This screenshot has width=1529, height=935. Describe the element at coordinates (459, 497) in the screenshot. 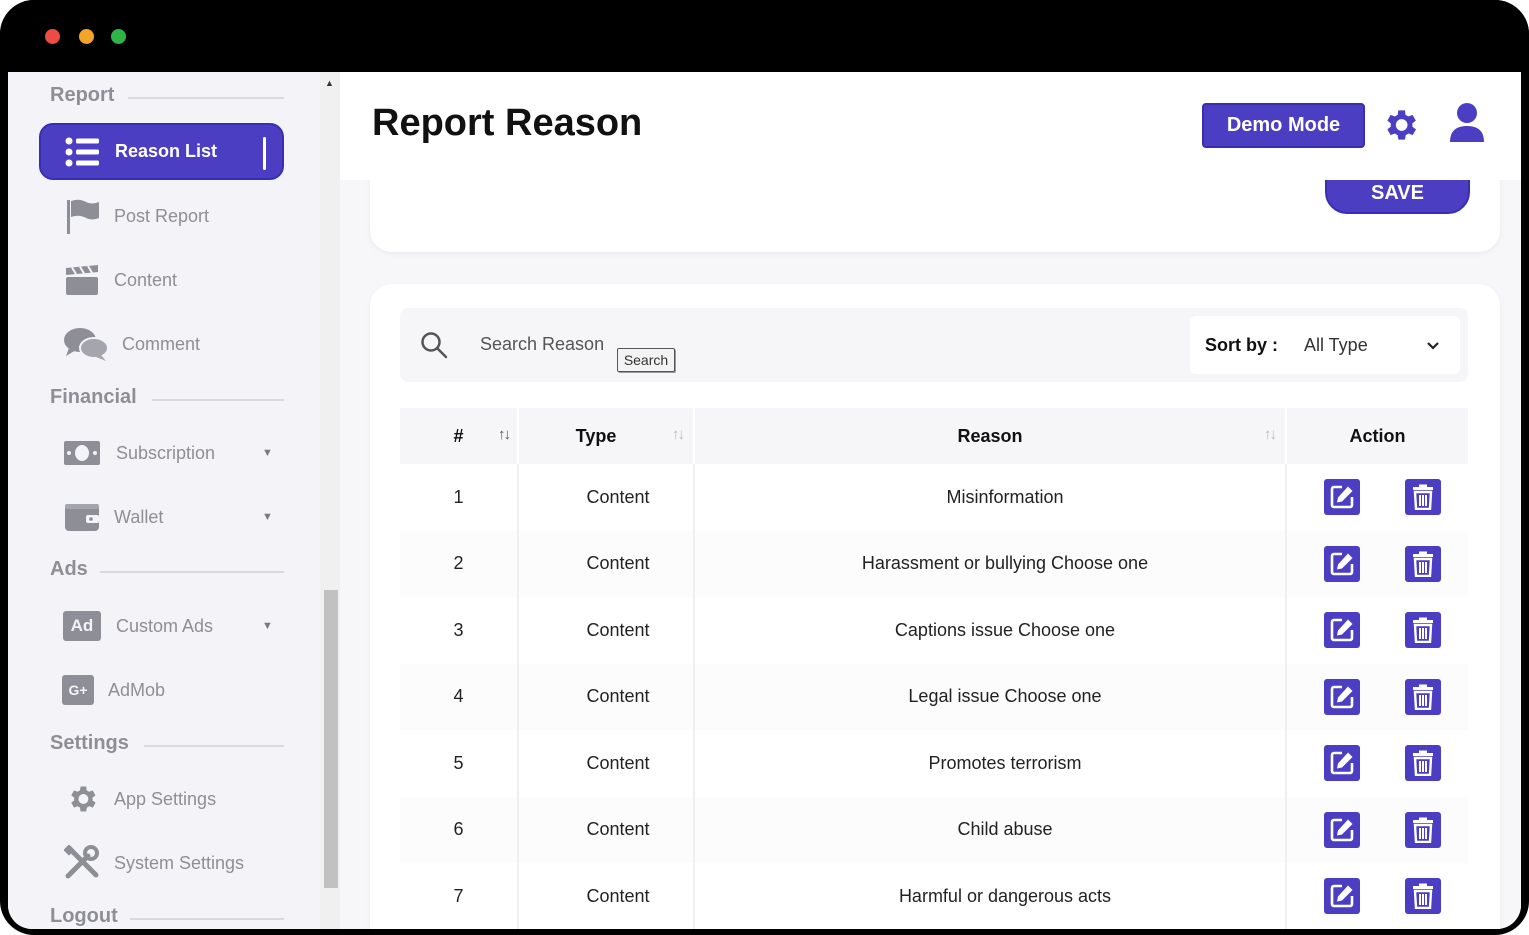

I see `row-number: 1` at that location.